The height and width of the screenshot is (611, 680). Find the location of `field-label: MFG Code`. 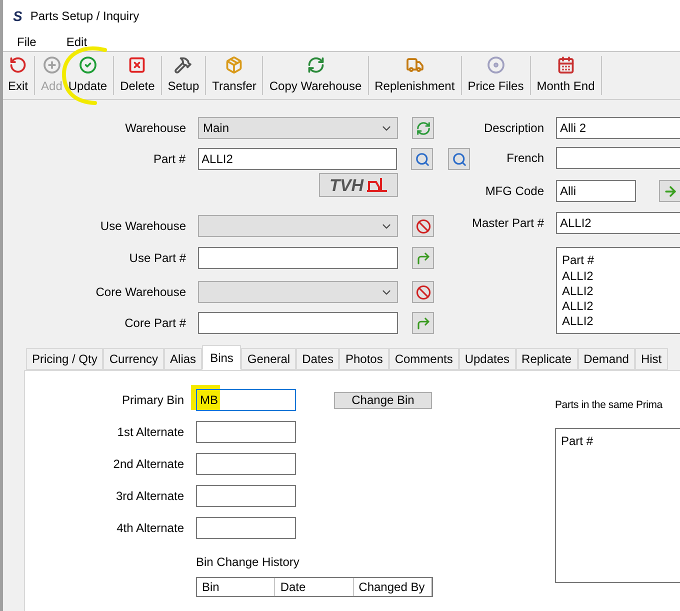

field-label: MFG Code is located at coordinates (514, 191).